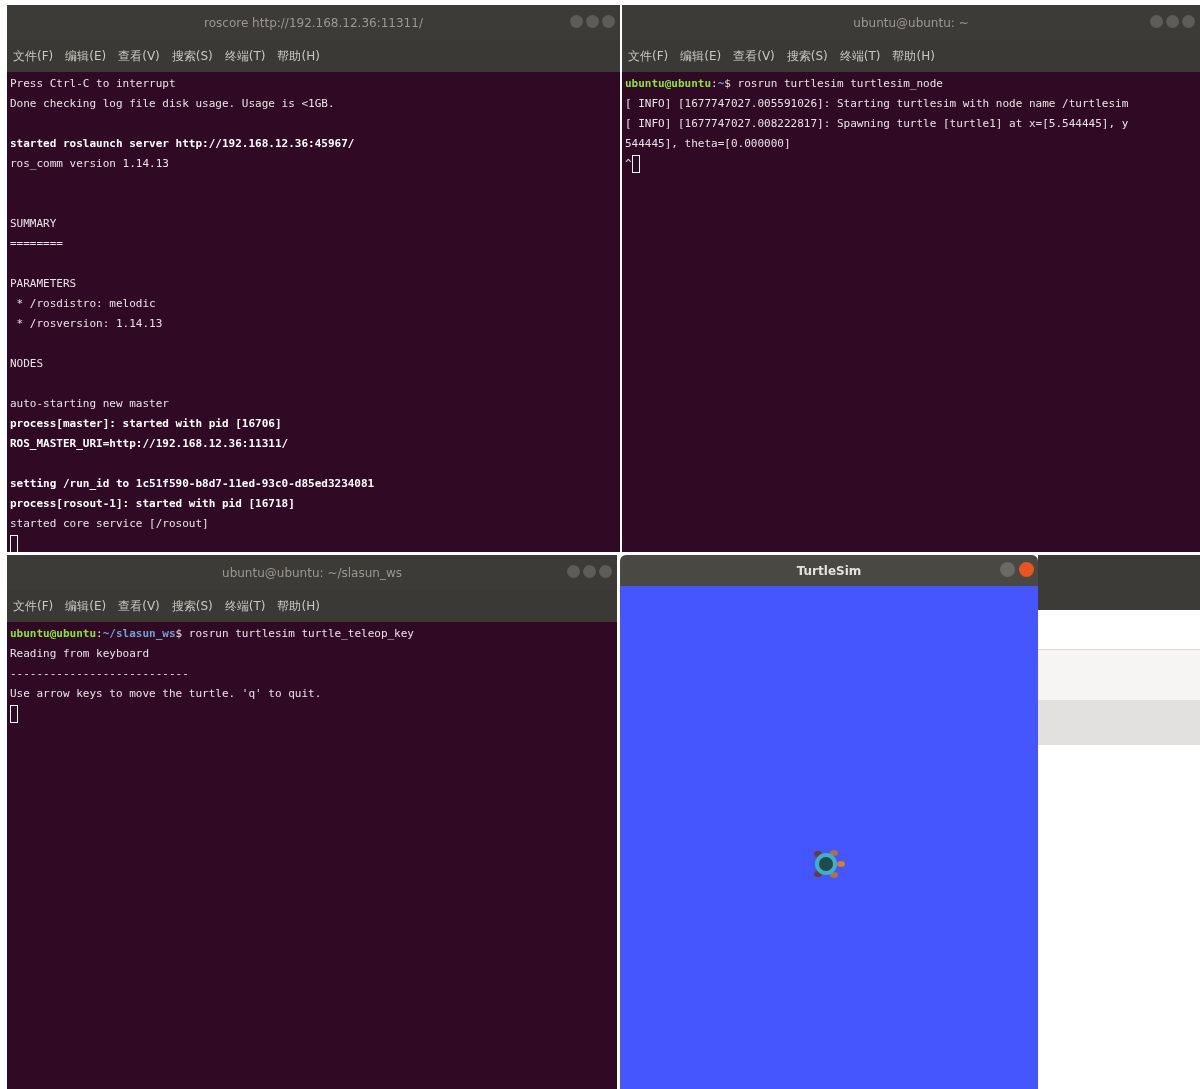 The image size is (1200, 1089). I want to click on terminal-line: NODES, so click(27, 364).